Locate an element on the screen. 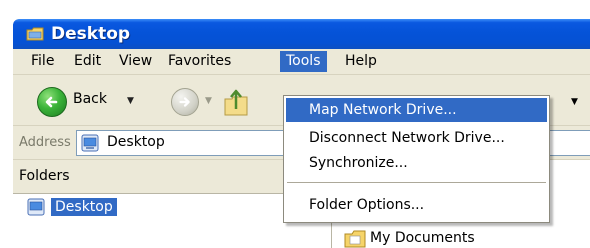 The height and width of the screenshot is (248, 590). menu-bar: File Edit View Favorites Tools Help is located at coordinates (301, 62).